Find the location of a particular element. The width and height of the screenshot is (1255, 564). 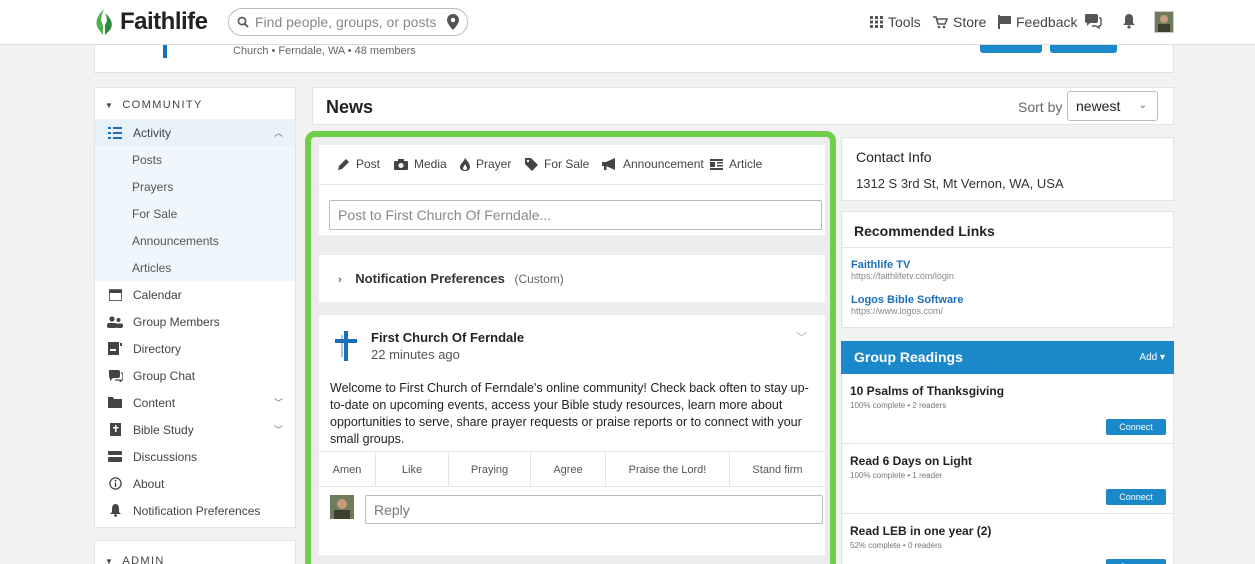

post-type-announcement: Announcement is located at coordinates (653, 164).